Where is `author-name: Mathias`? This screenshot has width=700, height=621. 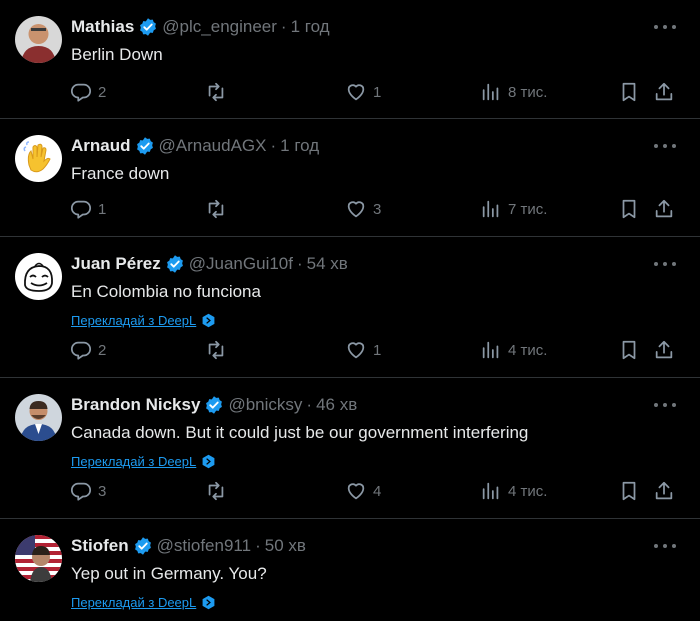
author-name: Mathias is located at coordinates (102, 27).